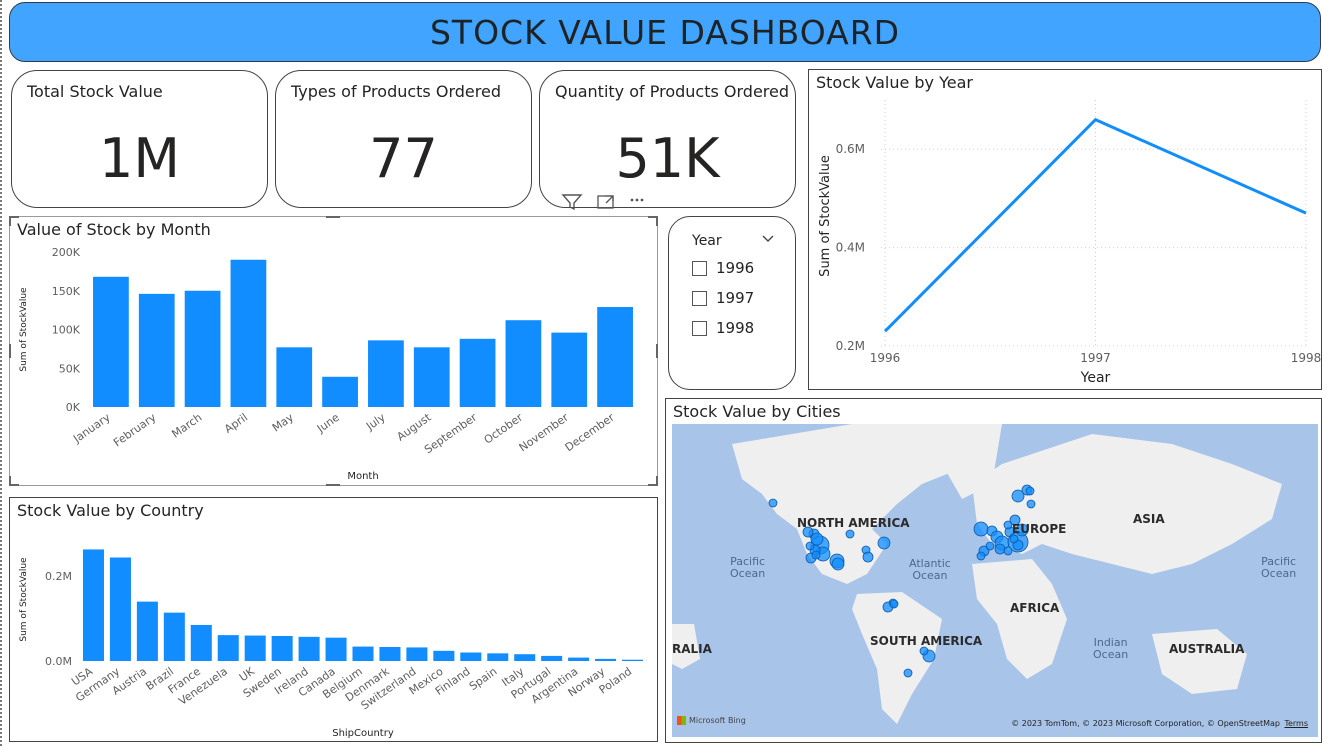 The image size is (1327, 747). What do you see at coordinates (283, 423) in the screenshot?
I see `x-tick-label: May` at bounding box center [283, 423].